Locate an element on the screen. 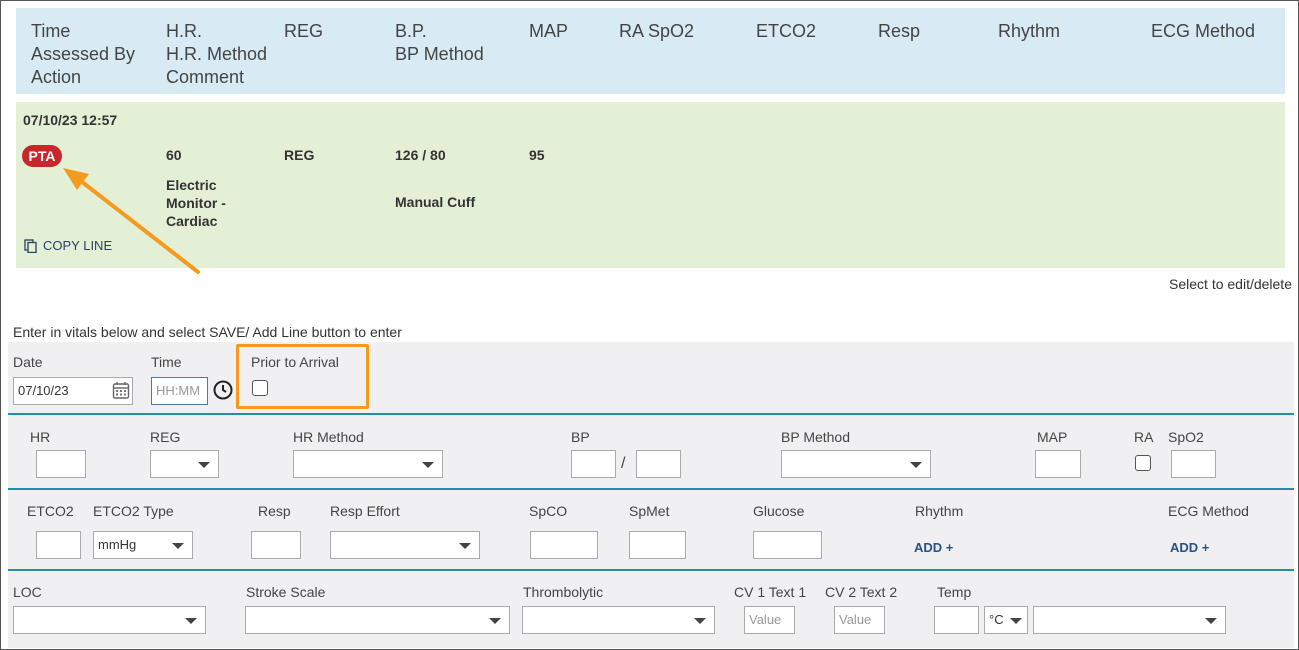 The width and height of the screenshot is (1299, 650). annotation-highlight-box is located at coordinates (302, 376).